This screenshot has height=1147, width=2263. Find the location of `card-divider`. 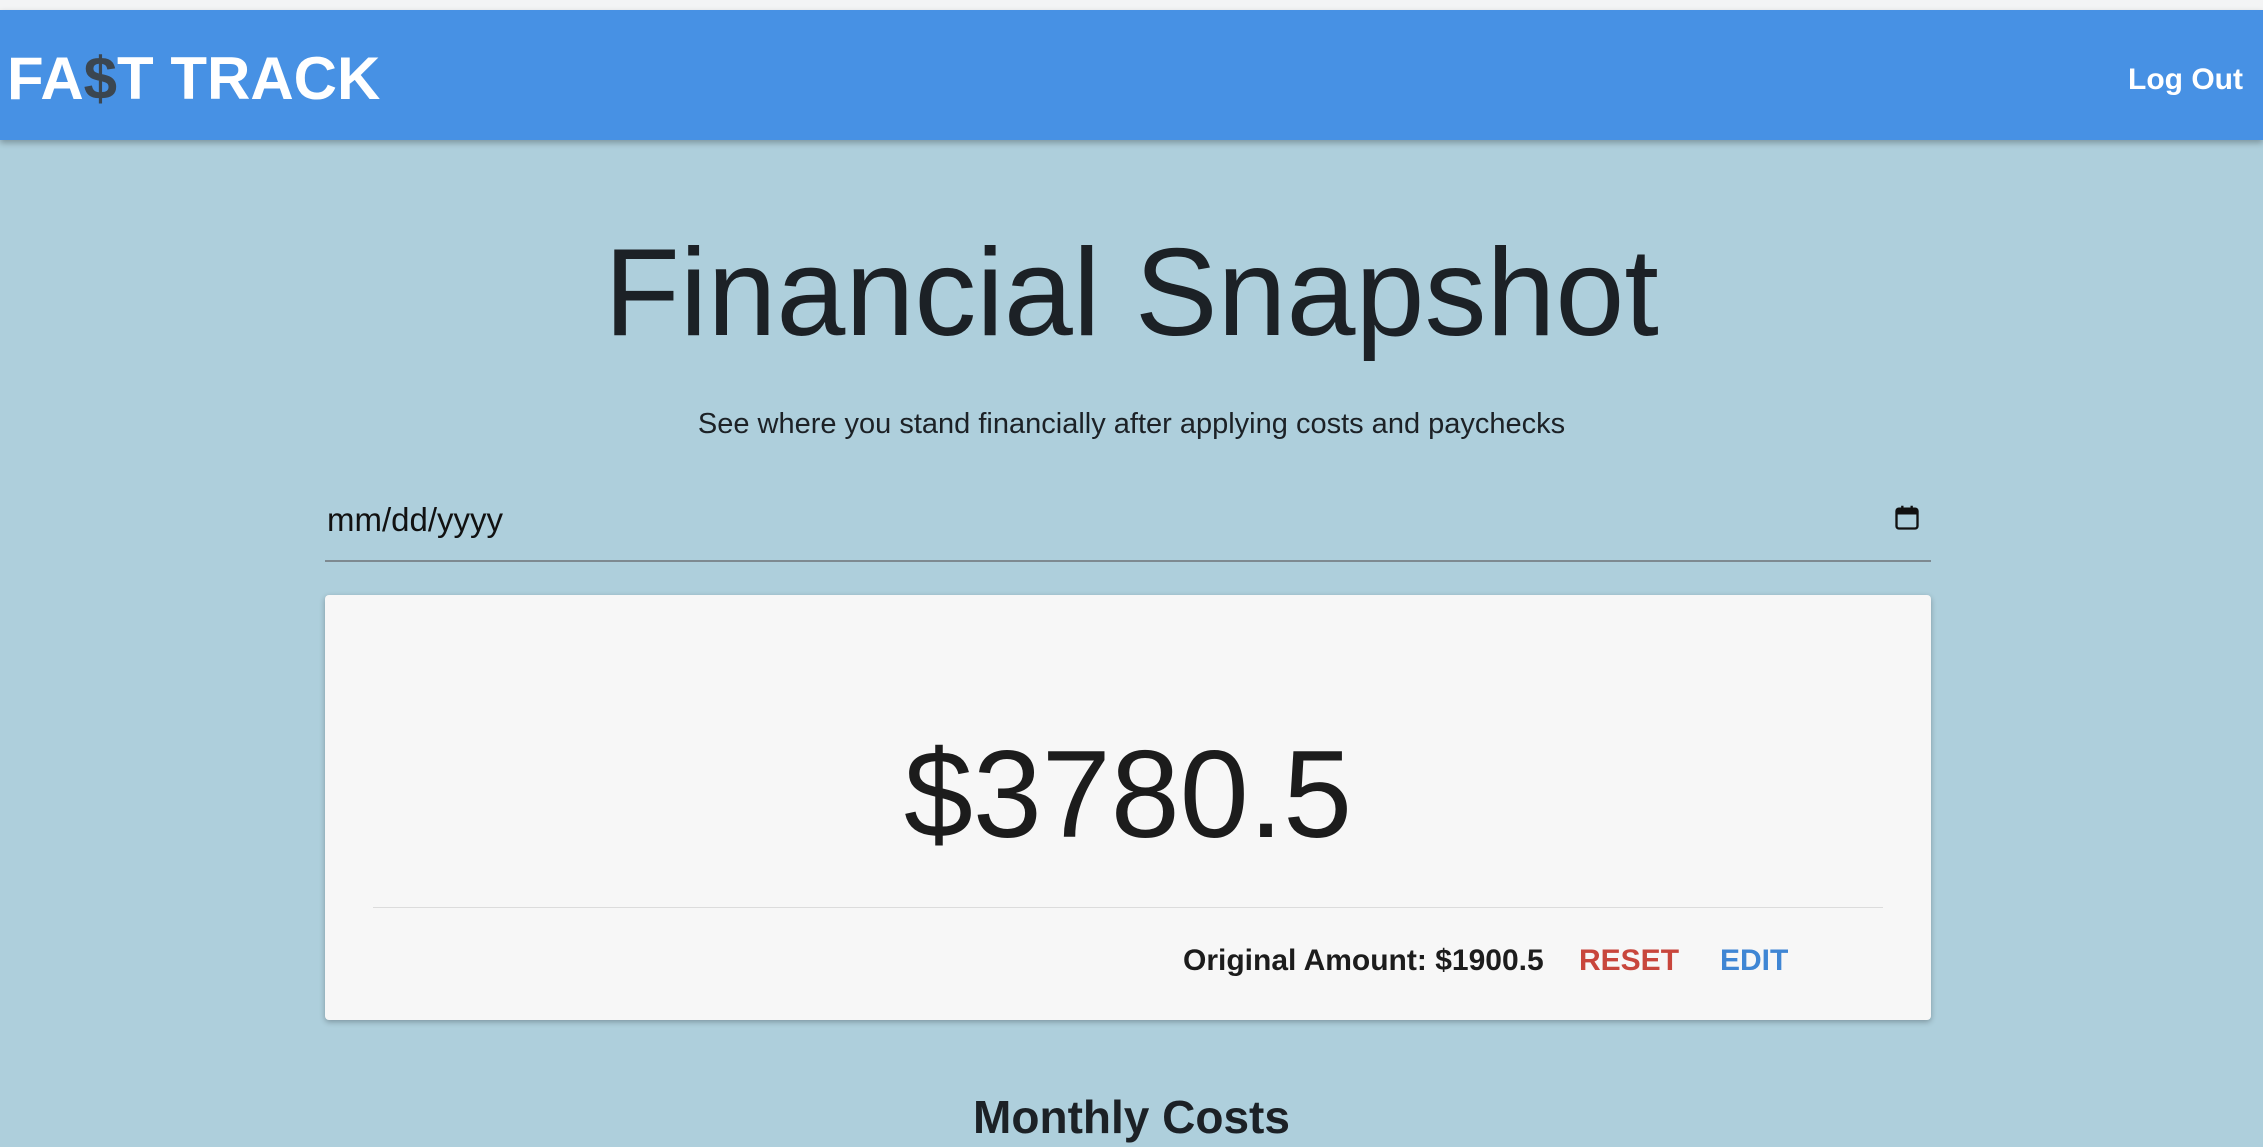

card-divider is located at coordinates (1128, 907).